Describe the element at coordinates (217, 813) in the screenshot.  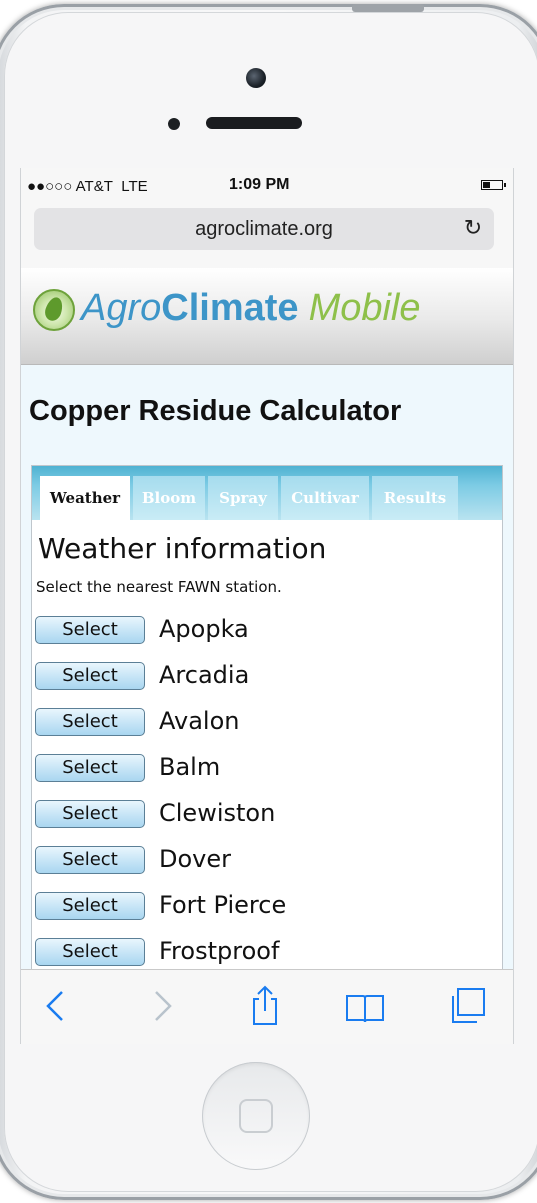
I see `station-name: Clewiston` at that location.